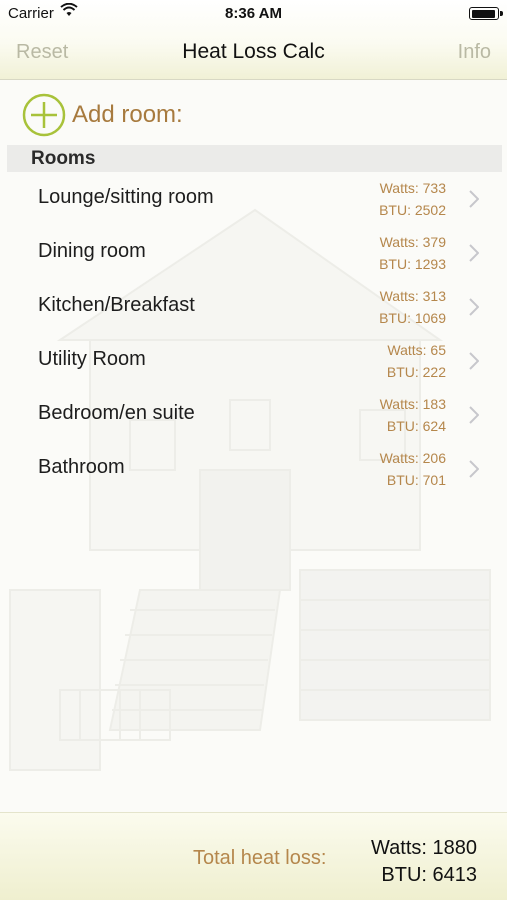 The image size is (507, 900). I want to click on room-btu: BTU: 1293, so click(412, 264).